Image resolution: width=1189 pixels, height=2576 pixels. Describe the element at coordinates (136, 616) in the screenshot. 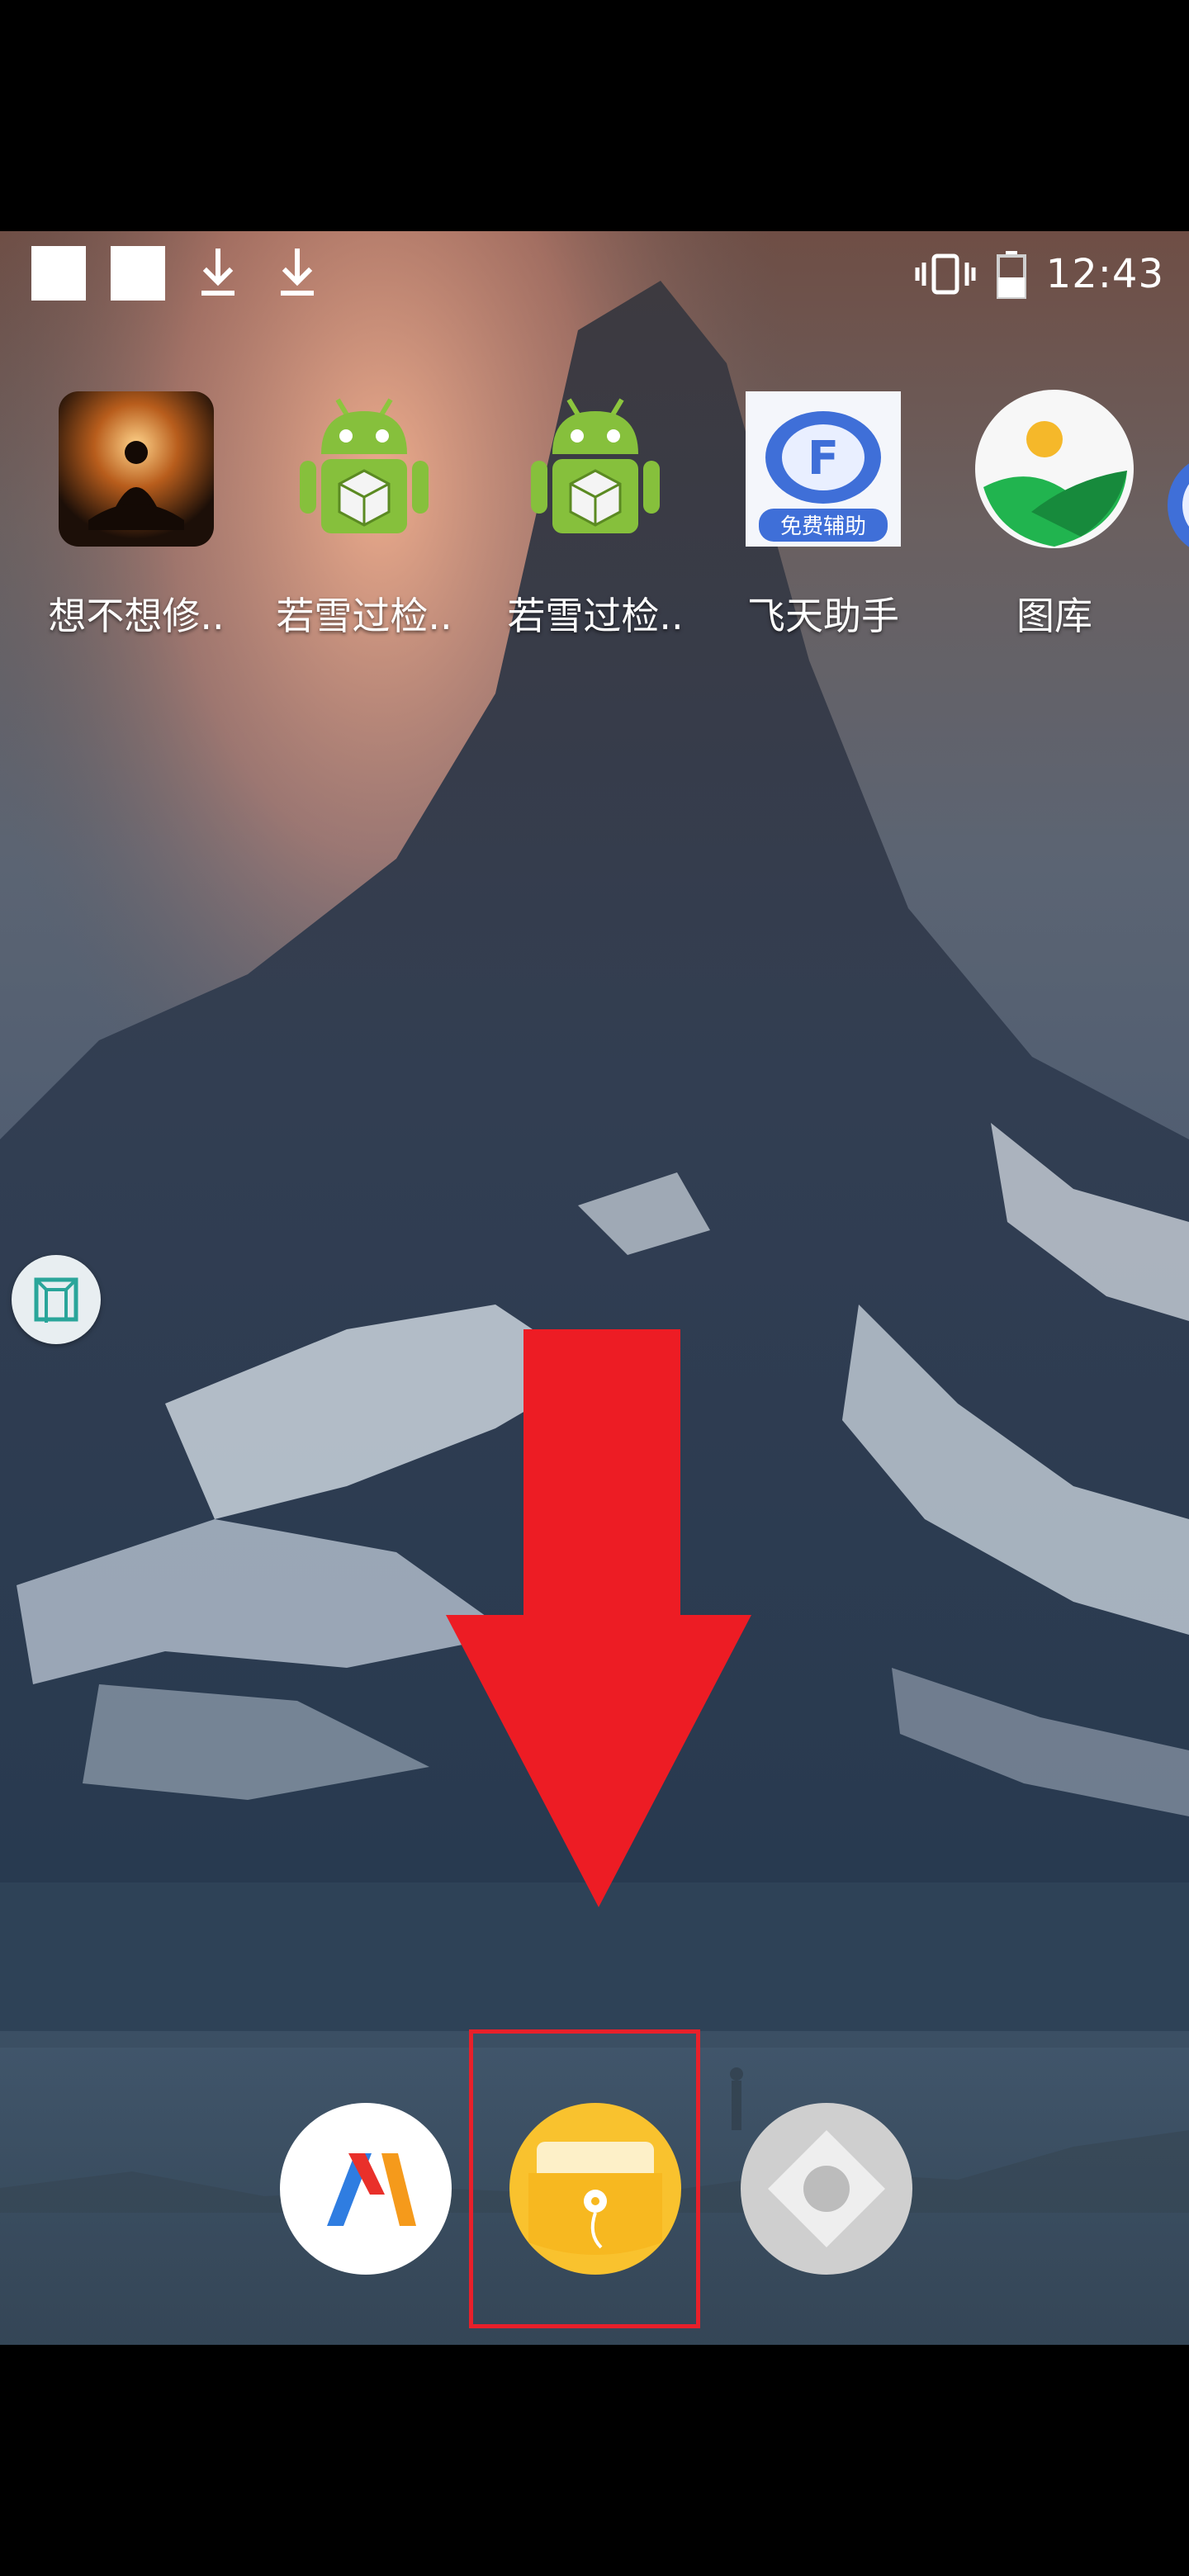

I see `app-label: 想不想修..` at that location.